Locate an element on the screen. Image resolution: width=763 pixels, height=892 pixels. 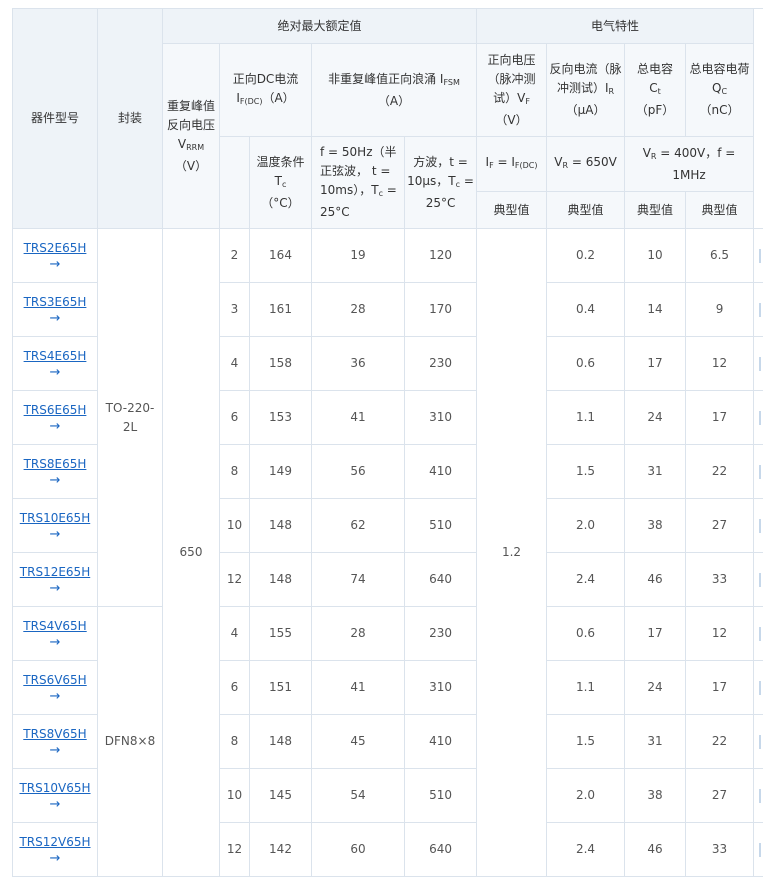
ir-cell: 2.0 is located at coordinates (586, 795).